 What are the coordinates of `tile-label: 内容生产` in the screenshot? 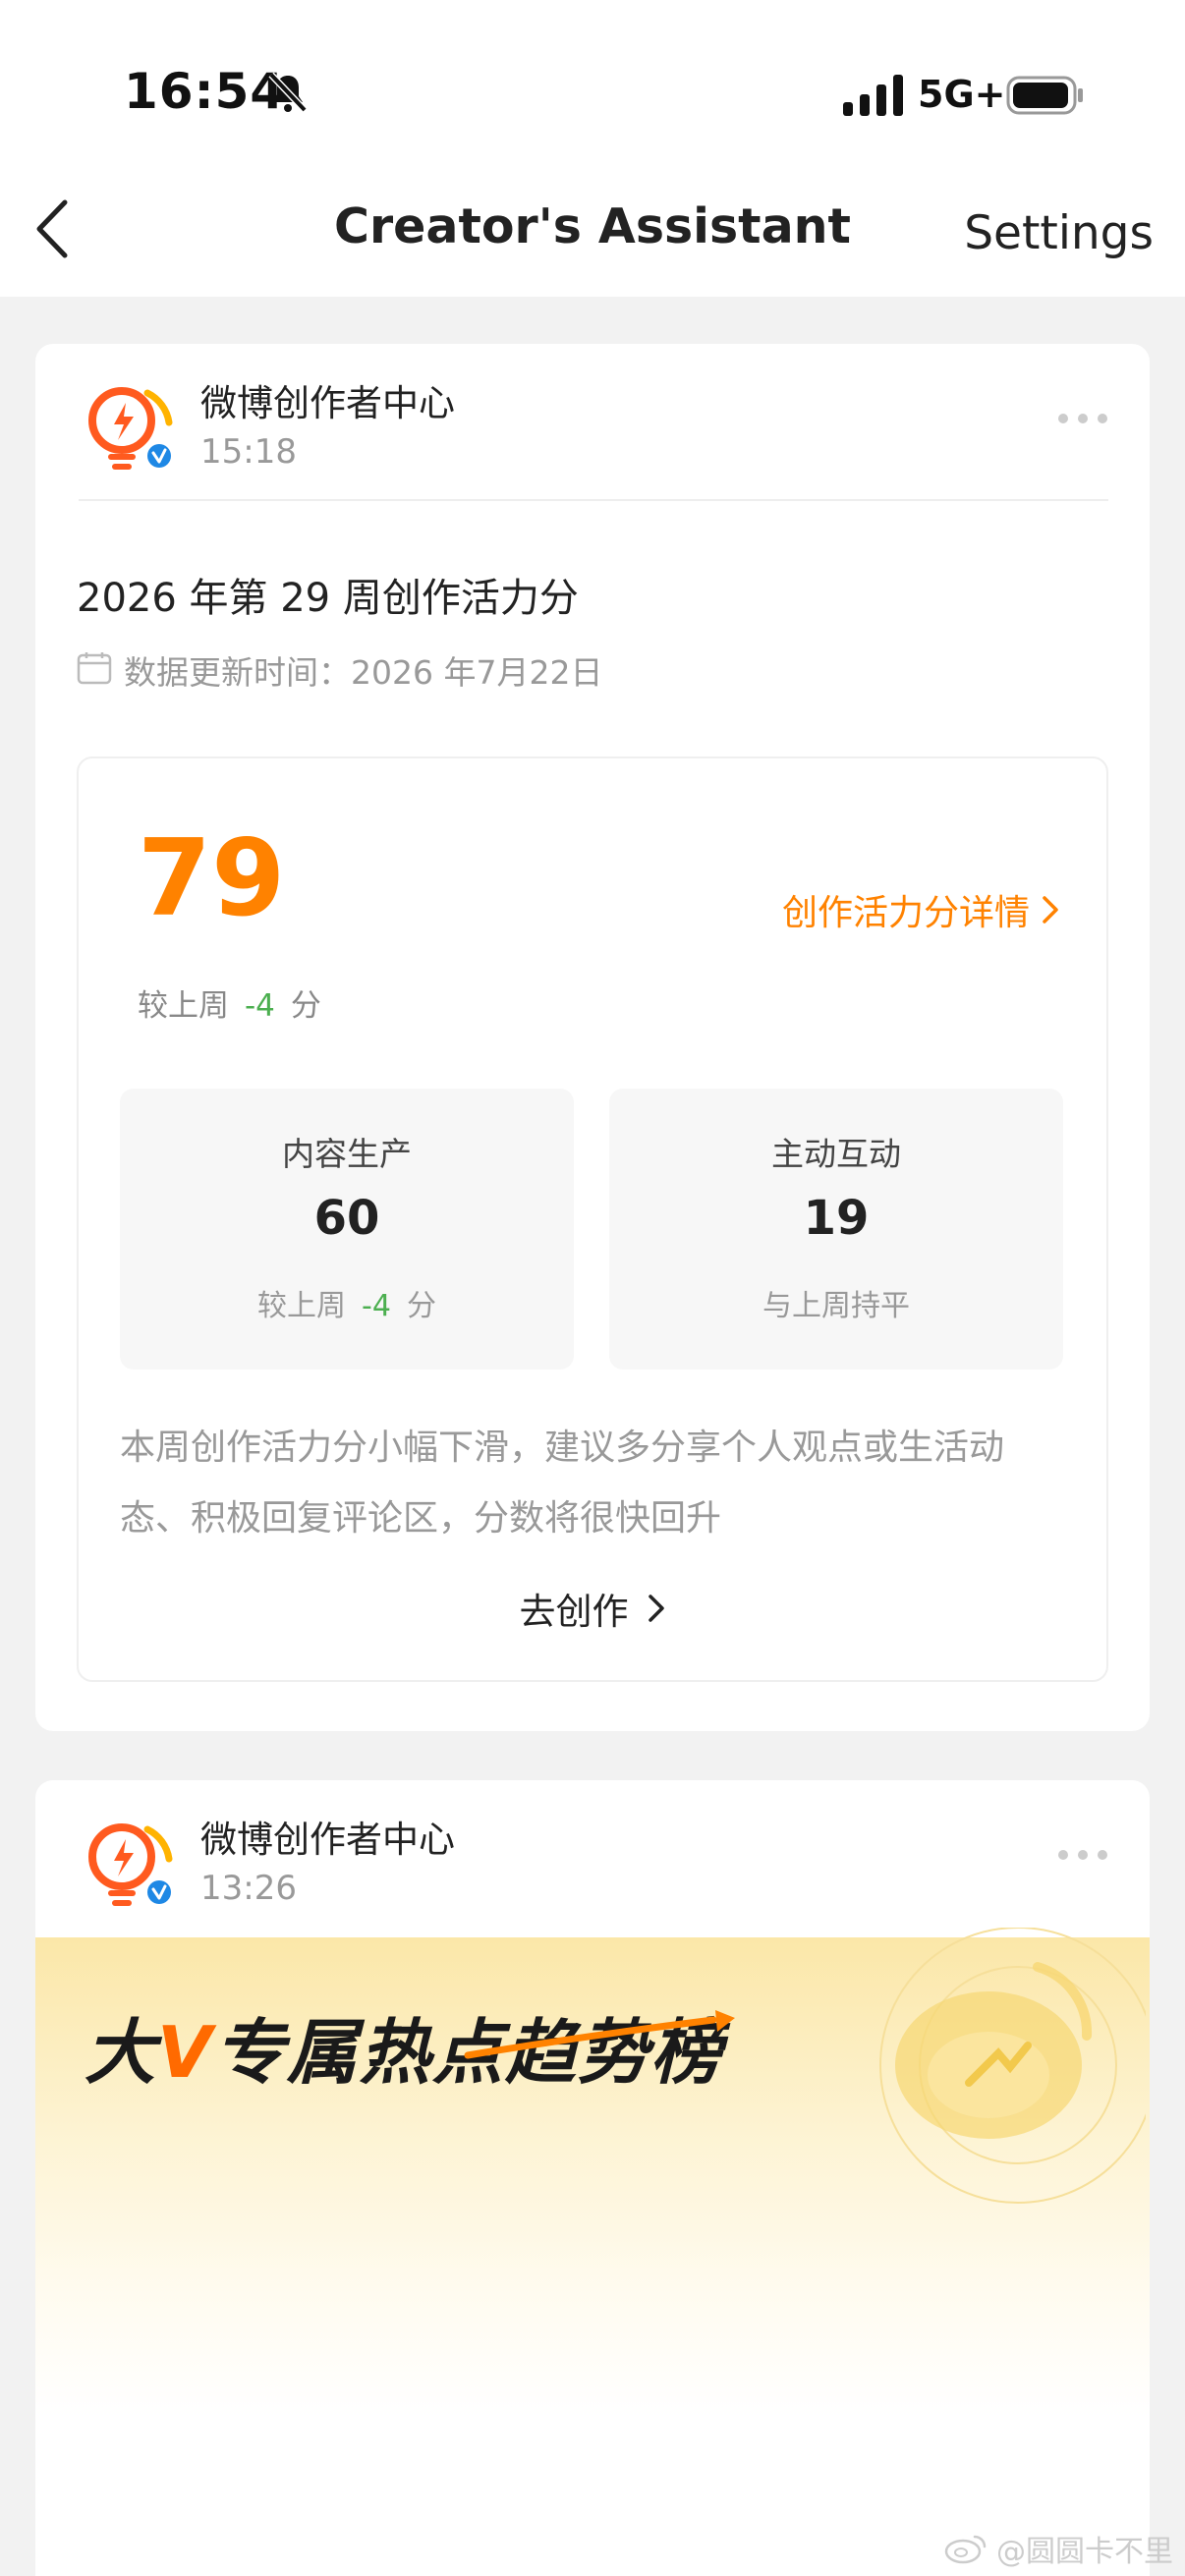 It's located at (347, 1154).